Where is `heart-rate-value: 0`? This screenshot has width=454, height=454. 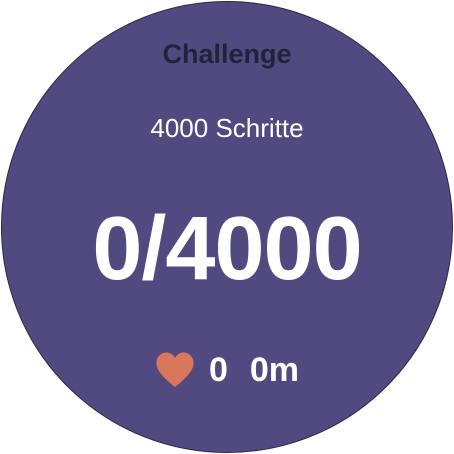
heart-rate-value: 0 is located at coordinates (218, 370).